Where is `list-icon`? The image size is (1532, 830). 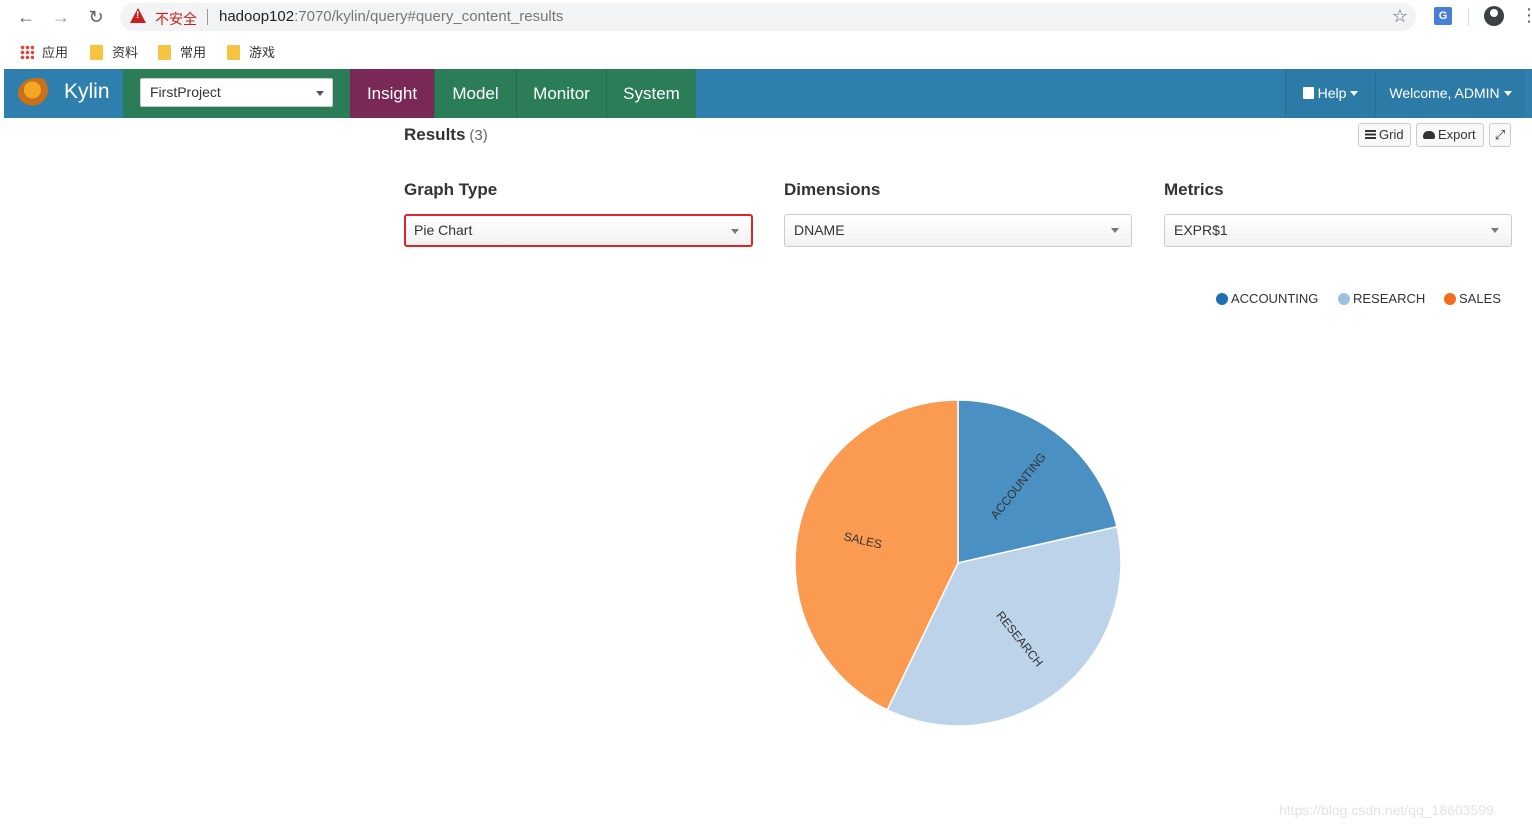 list-icon is located at coordinates (1370, 134).